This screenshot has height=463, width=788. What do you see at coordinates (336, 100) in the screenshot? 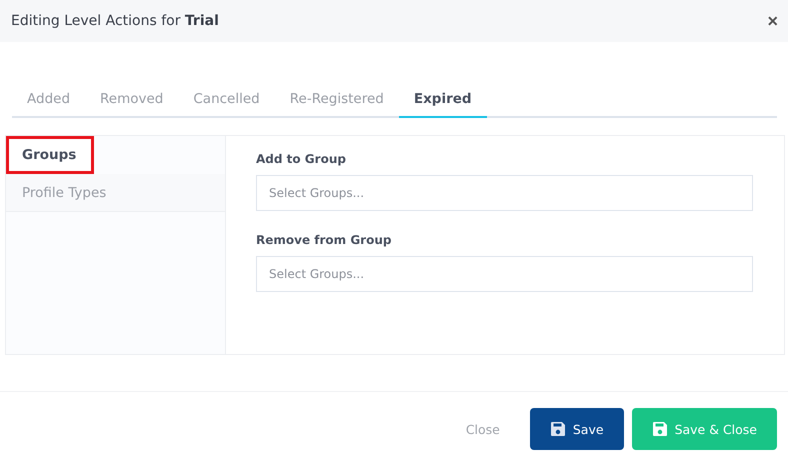
I see `tab: Re-Registered` at bounding box center [336, 100].